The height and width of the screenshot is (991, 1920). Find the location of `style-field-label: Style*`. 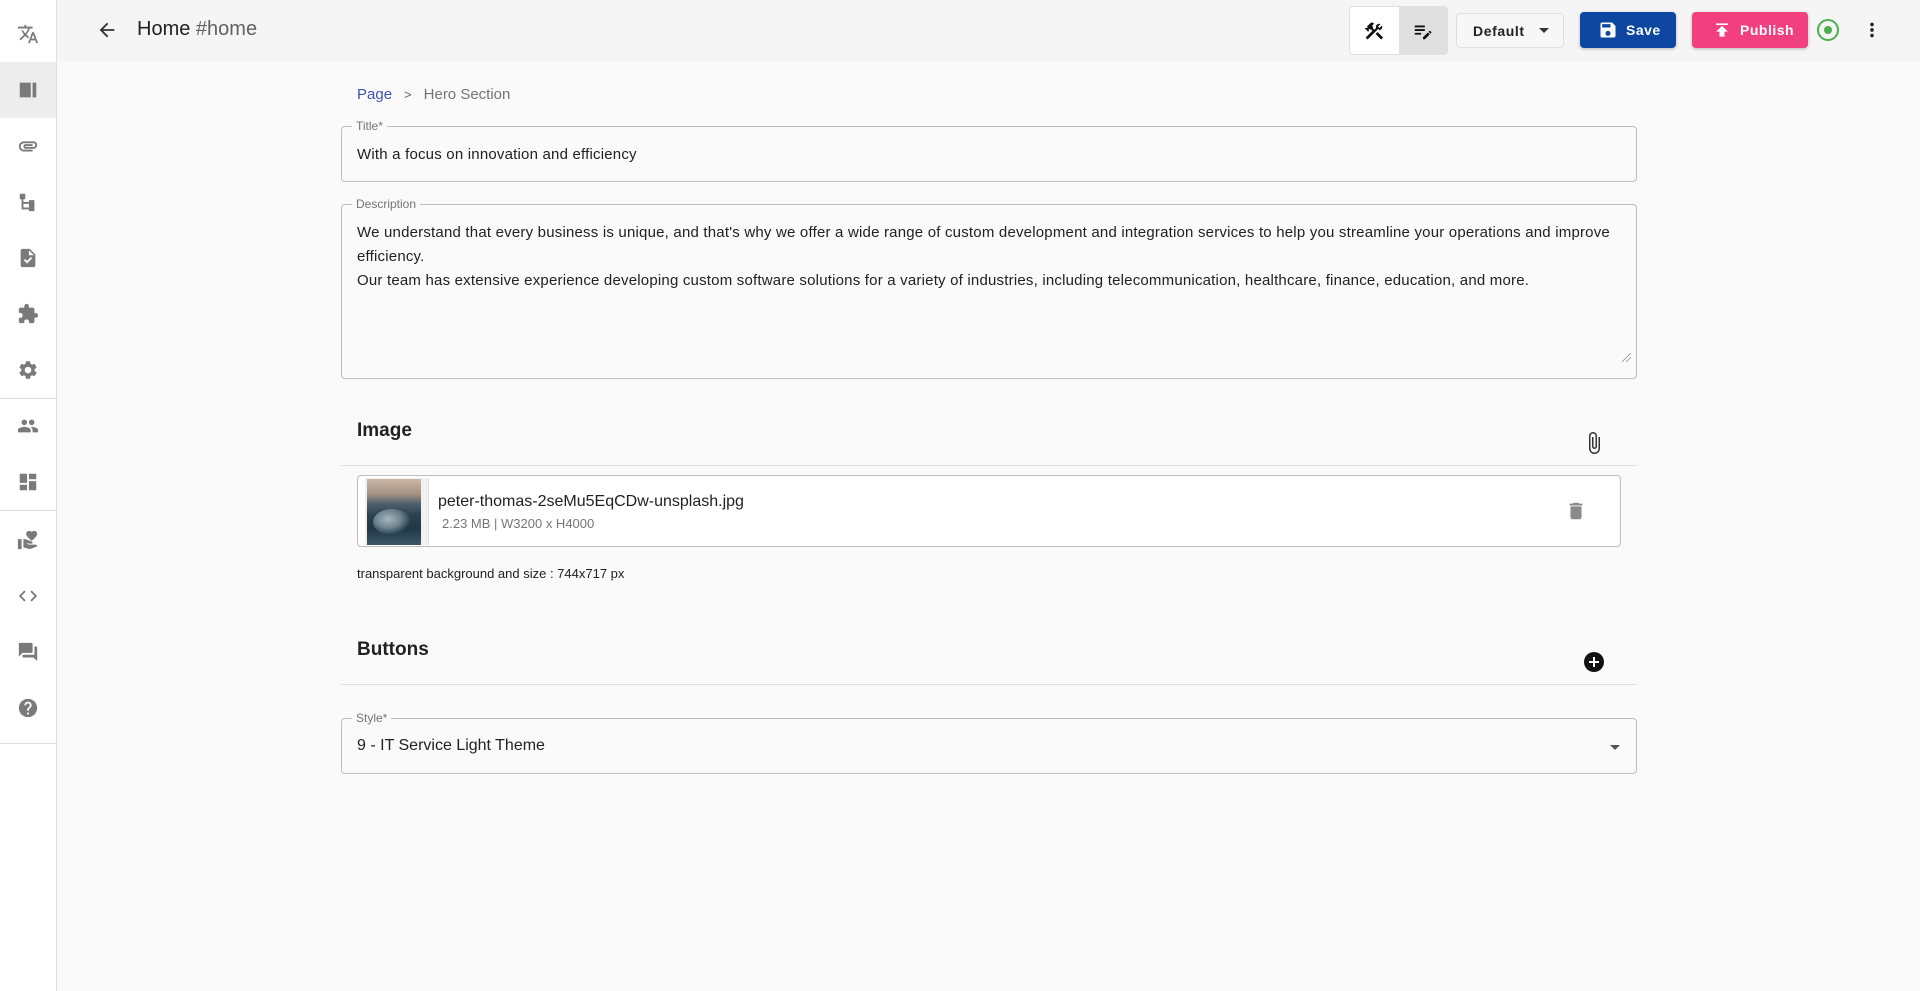

style-field-label: Style* is located at coordinates (372, 718).